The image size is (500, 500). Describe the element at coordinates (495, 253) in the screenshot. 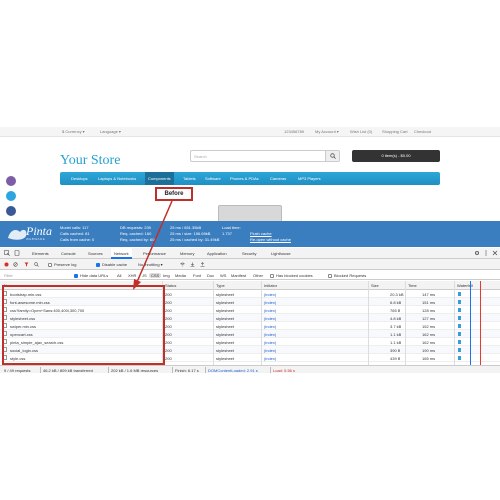

I see `close-icon` at that location.